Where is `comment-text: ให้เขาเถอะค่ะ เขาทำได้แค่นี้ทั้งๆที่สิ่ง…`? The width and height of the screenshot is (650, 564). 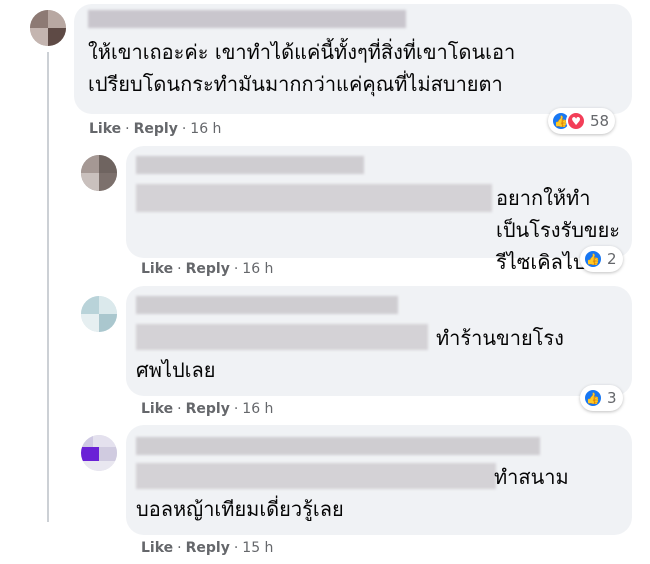
comment-text: ให้เขาเถอะค่ะ เขาทำได้แค่นี้ทั้งๆที่สิ่ง… is located at coordinates (302, 68).